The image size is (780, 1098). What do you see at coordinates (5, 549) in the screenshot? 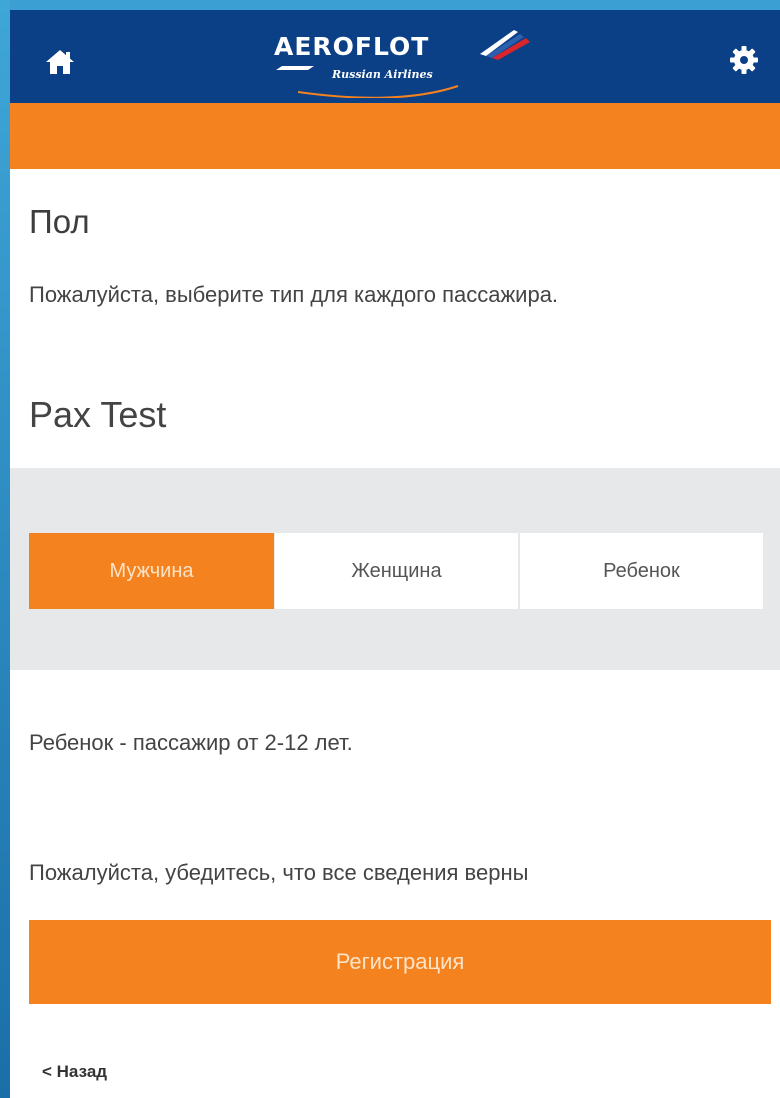
I see `window-left-edge` at bounding box center [5, 549].